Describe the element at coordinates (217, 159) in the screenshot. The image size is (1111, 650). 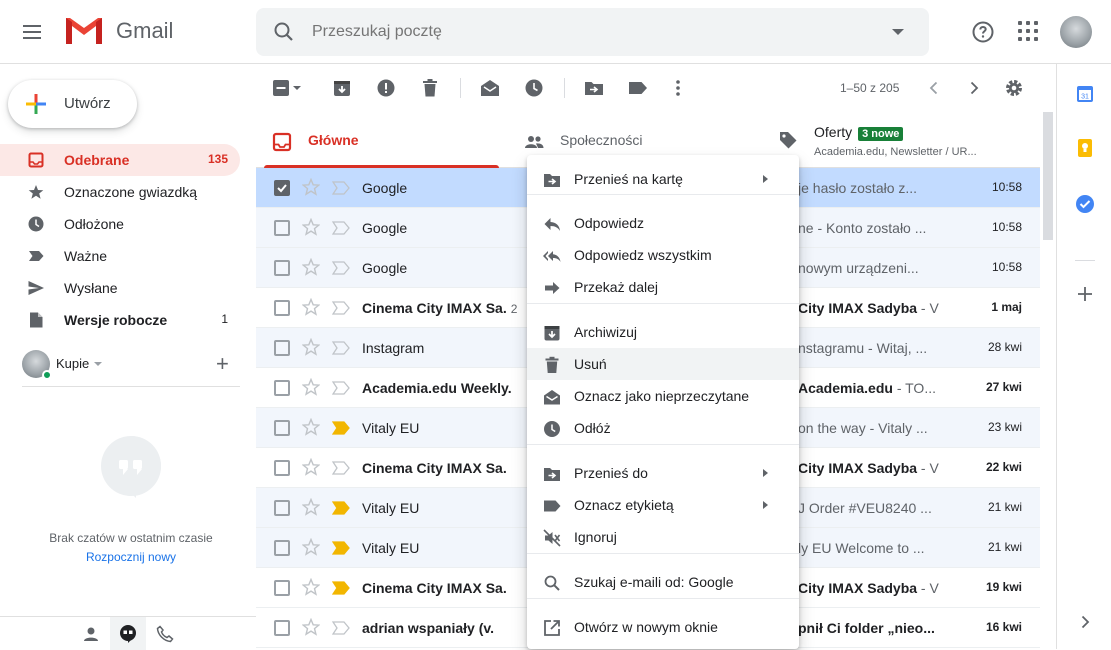
I see `unread-count: 135` at that location.